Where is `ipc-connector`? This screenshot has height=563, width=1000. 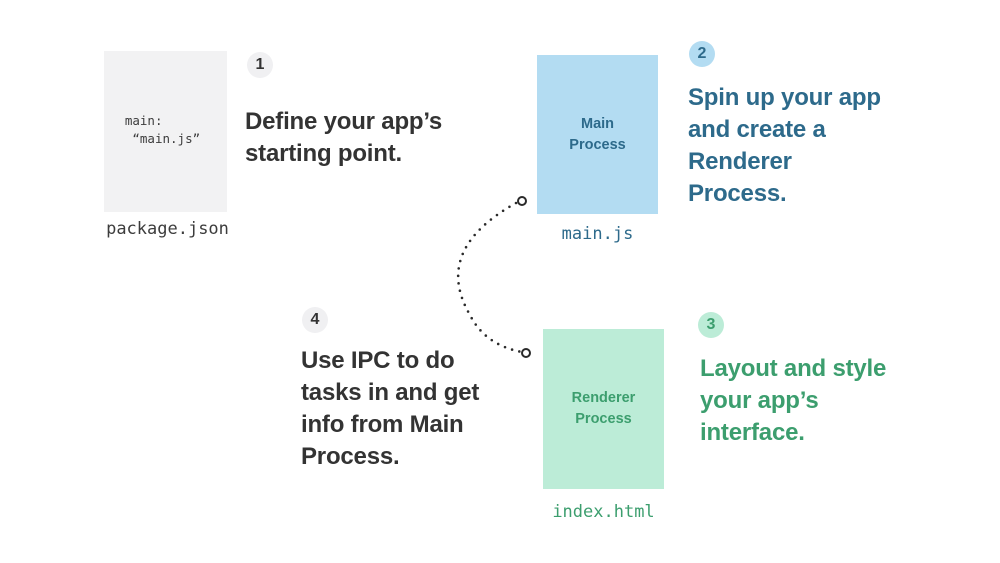
ipc-connector is located at coordinates (493, 277).